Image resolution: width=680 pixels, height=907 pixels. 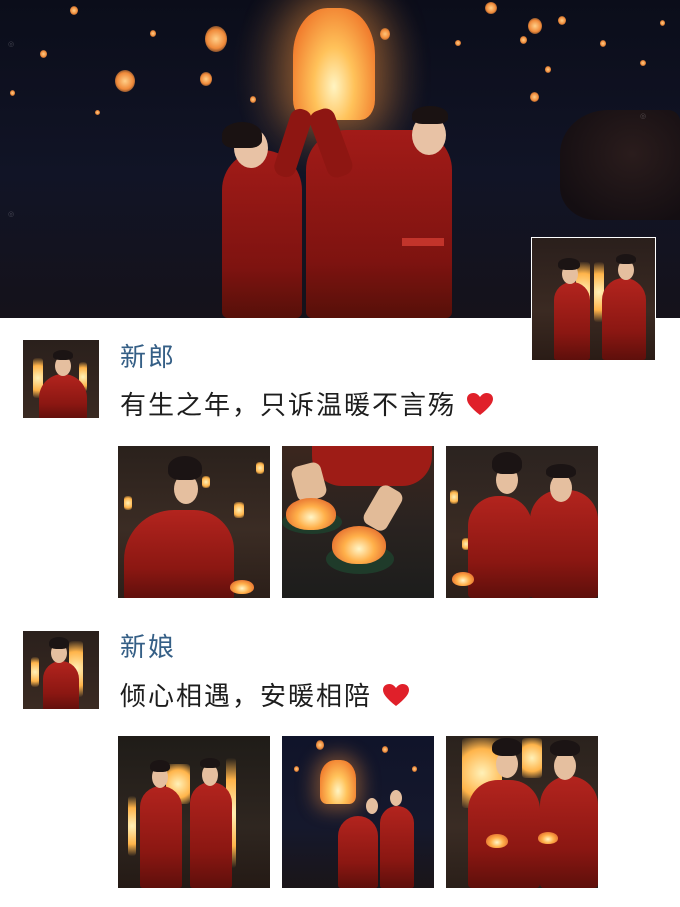 What do you see at coordinates (423, 242) in the screenshot?
I see `groom-belt` at bounding box center [423, 242].